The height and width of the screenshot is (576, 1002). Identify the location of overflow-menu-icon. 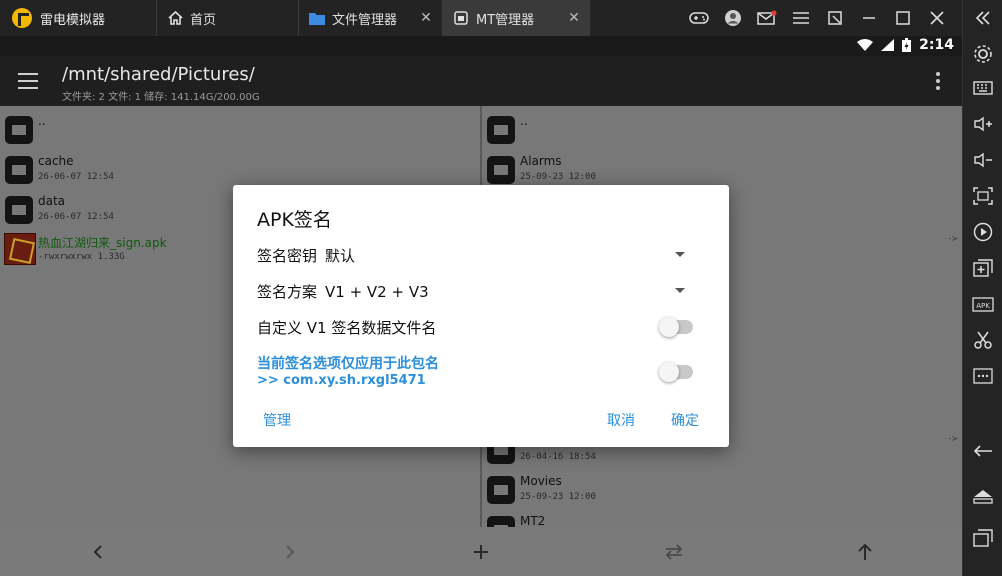
(938, 81).